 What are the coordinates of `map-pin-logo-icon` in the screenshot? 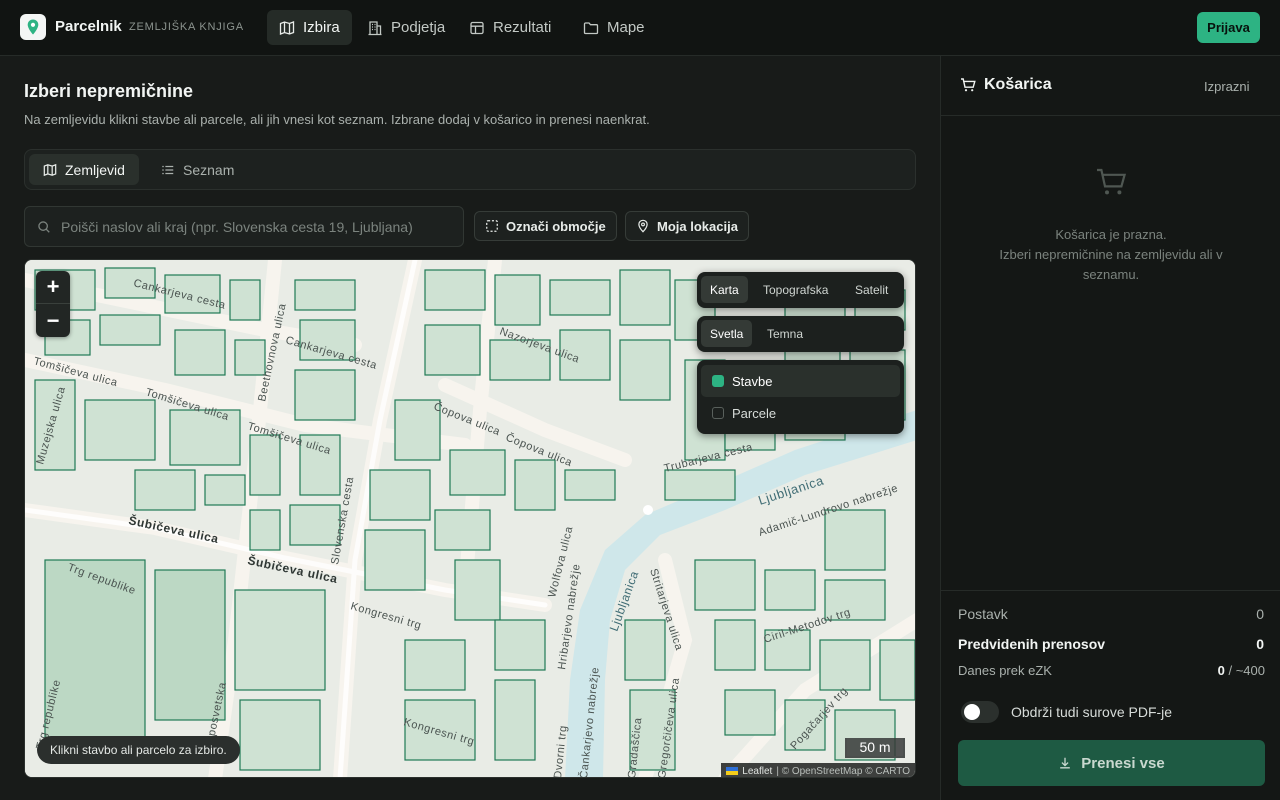 It's located at (33, 27).